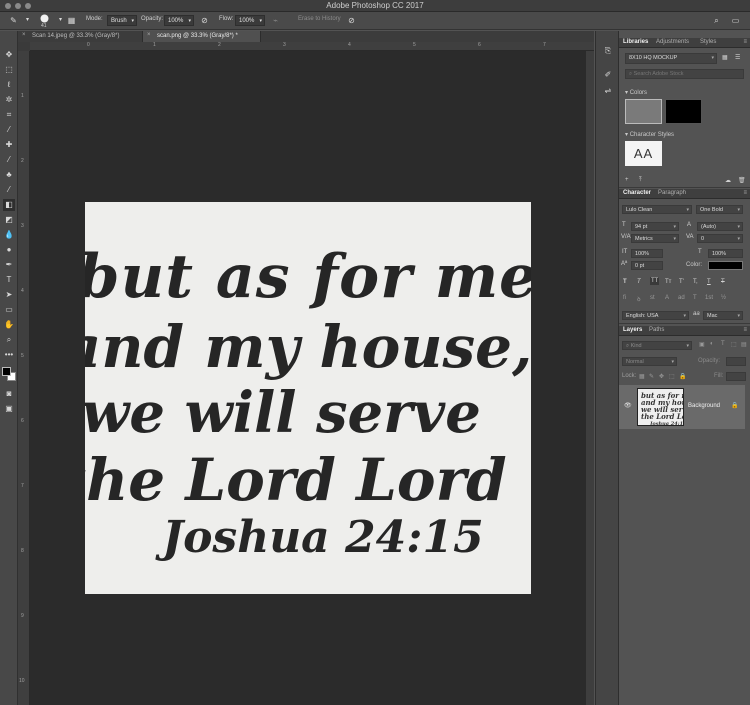 The height and width of the screenshot is (705, 750). I want to click on layer-opacity-input, so click(736, 361).